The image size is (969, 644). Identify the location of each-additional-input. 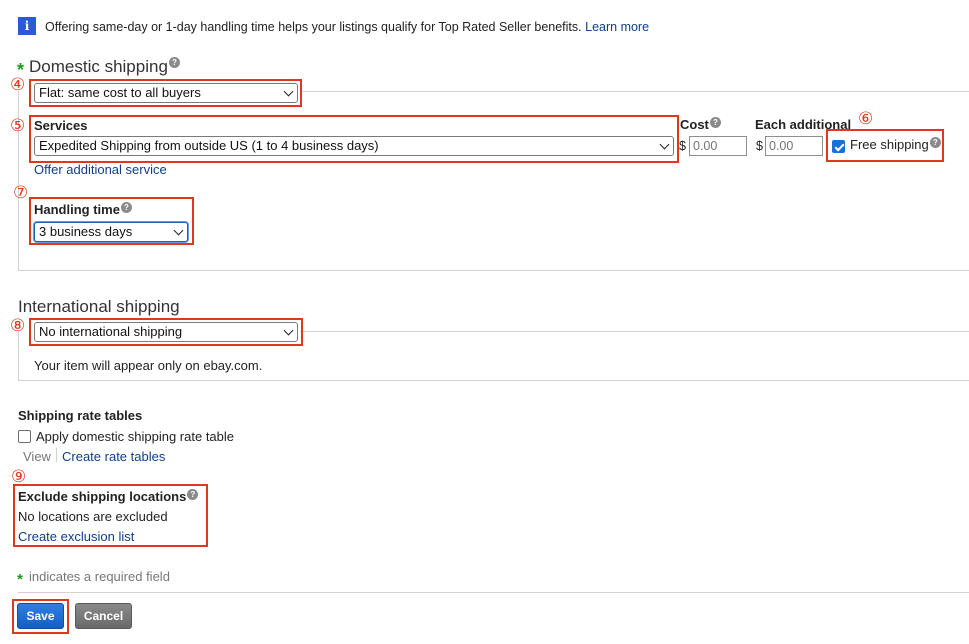
(794, 146).